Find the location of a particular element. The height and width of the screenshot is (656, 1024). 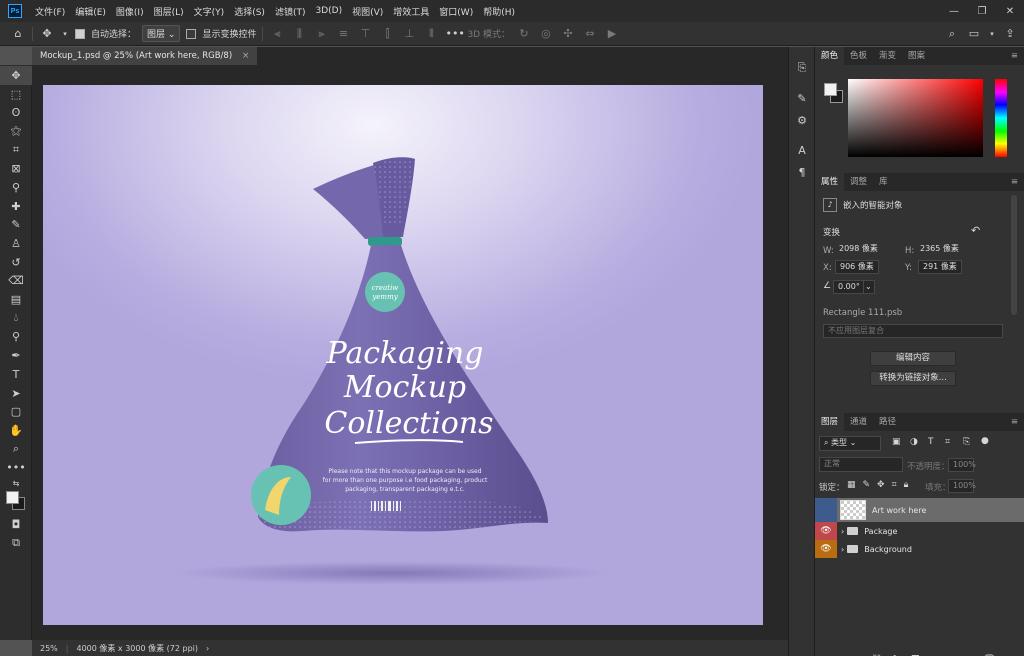

gradient-tool-icon: ▤ is located at coordinates (16, 299).